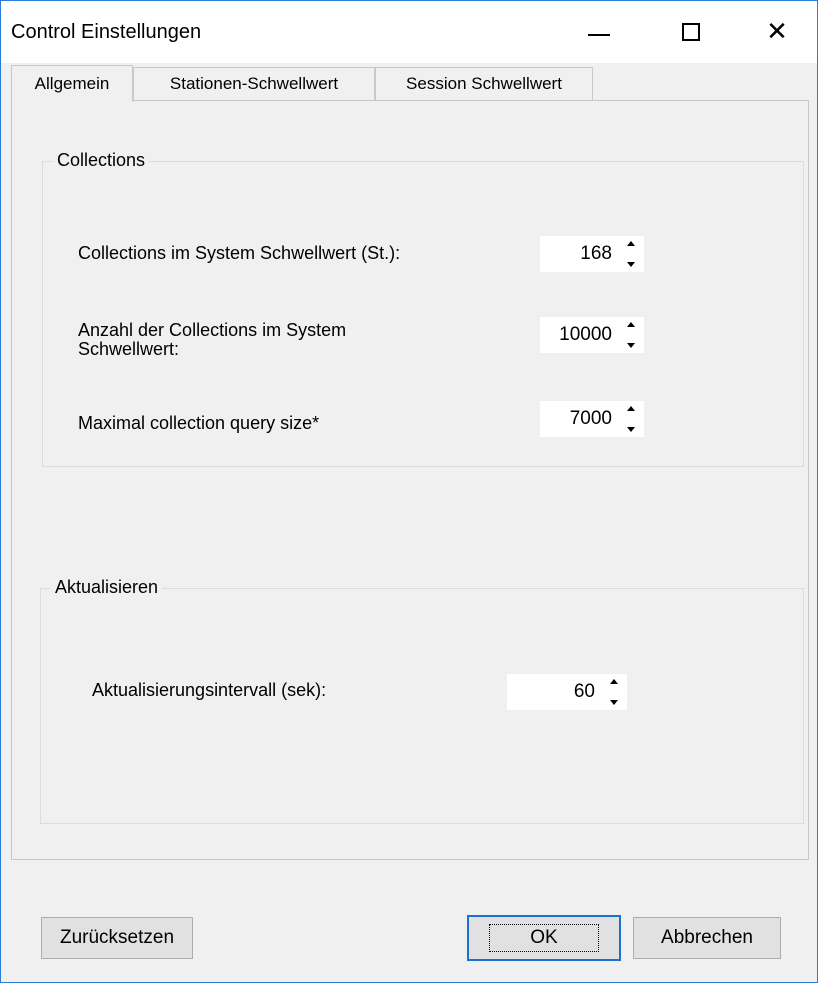 The height and width of the screenshot is (983, 818). Describe the element at coordinates (199, 423) in the screenshot. I see `max-query-size-label: Maximal collection query size*` at that location.